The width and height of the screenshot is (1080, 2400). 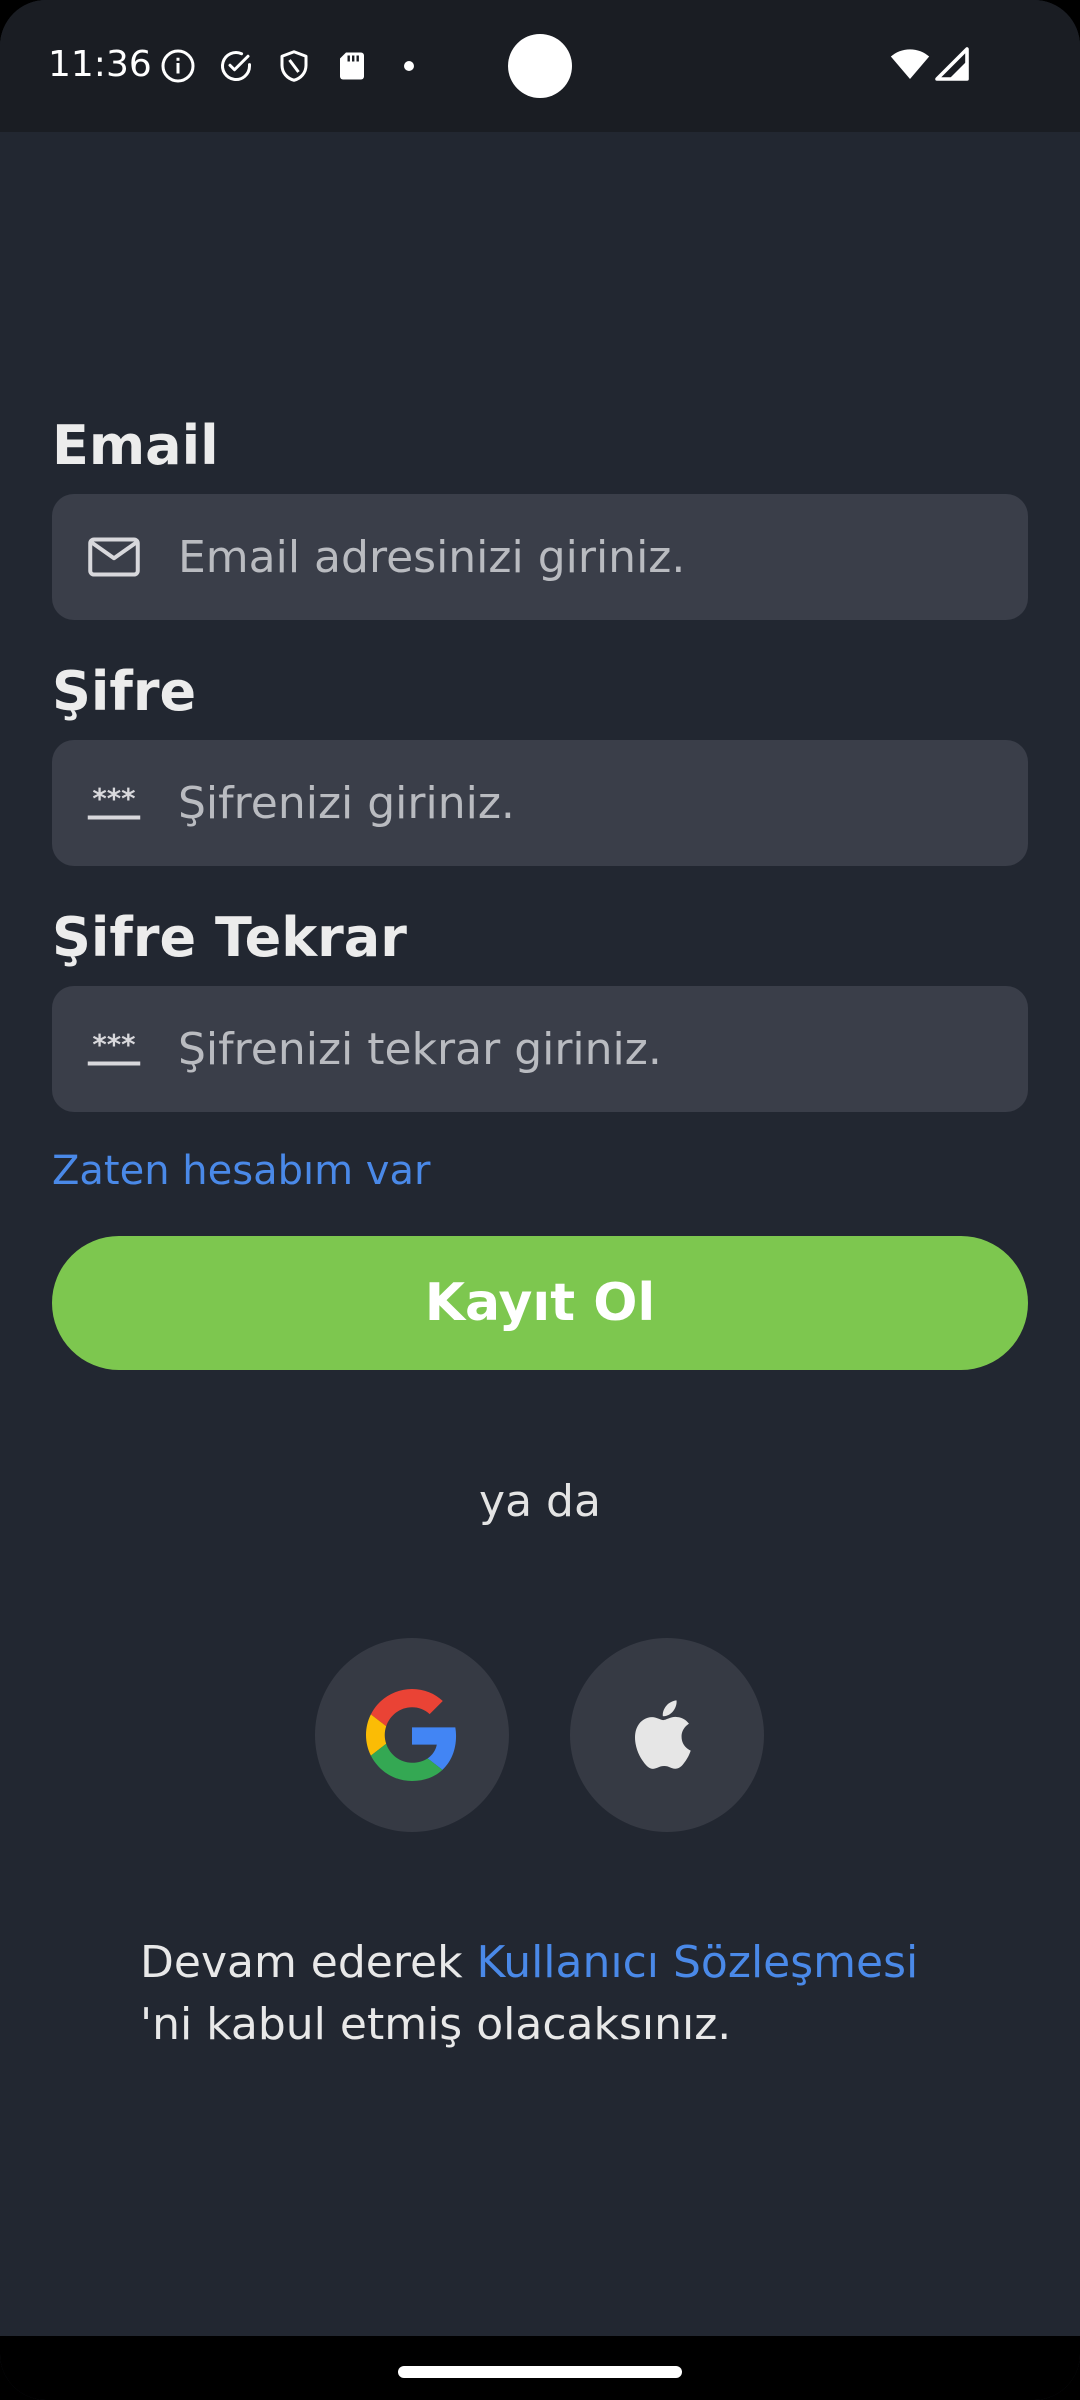 What do you see at coordinates (178, 66) in the screenshot?
I see `info-icon` at bounding box center [178, 66].